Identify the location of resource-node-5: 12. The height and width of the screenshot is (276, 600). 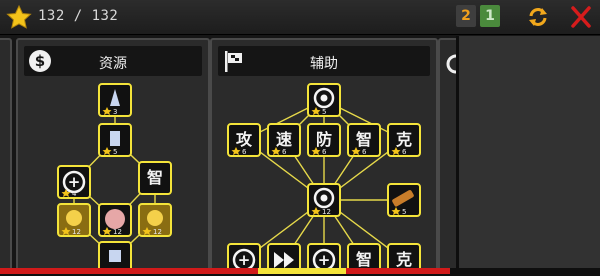
(115, 220).